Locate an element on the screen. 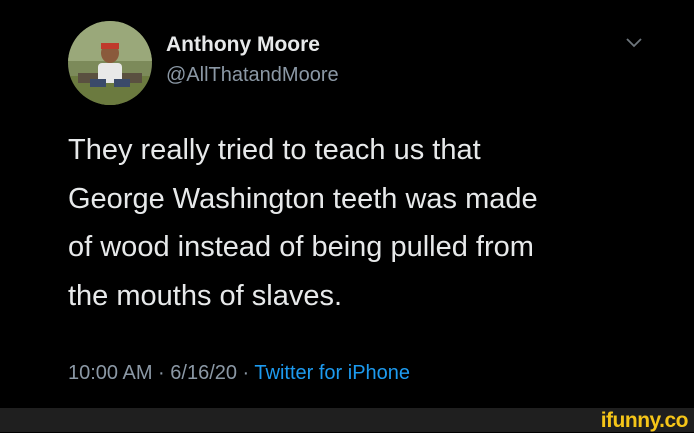 The width and height of the screenshot is (694, 433). tweet-source-link: Twitter for iPhone is located at coordinates (332, 373).